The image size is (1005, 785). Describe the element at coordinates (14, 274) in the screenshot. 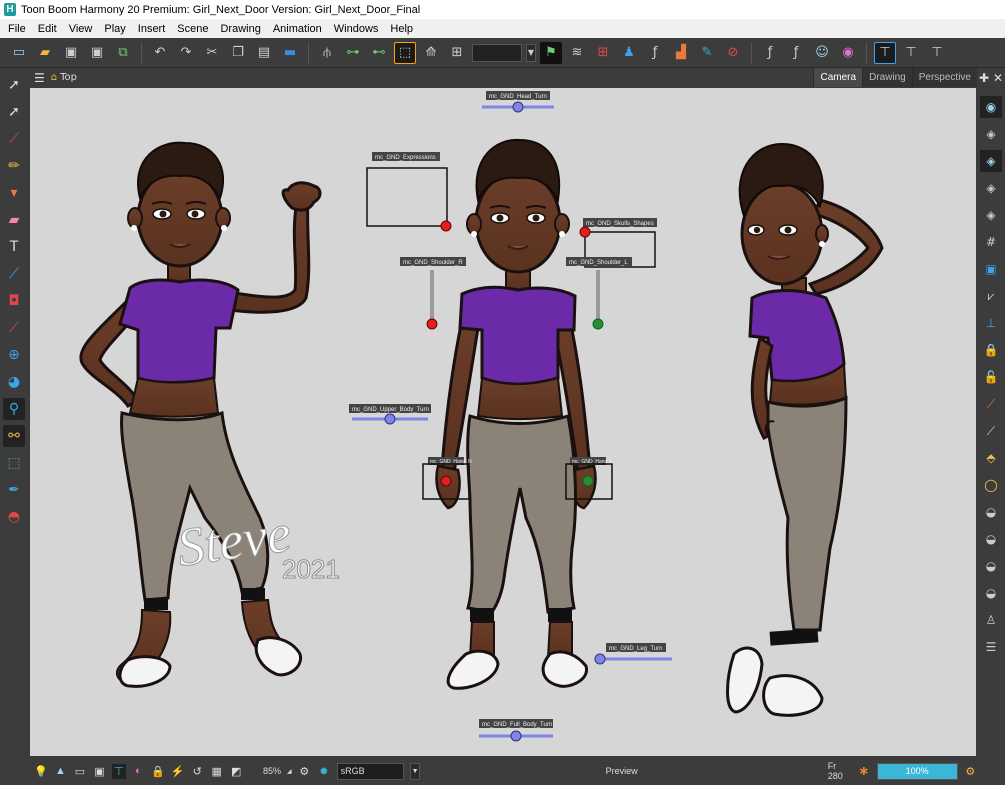

I see `line-icon: ⟋` at that location.